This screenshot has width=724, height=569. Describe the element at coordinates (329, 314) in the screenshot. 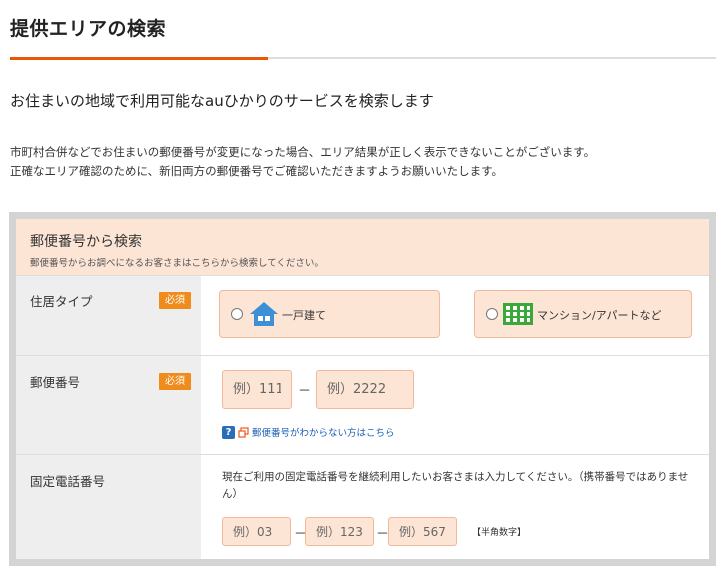

I see `housing-option-house: 一戸建て` at that location.